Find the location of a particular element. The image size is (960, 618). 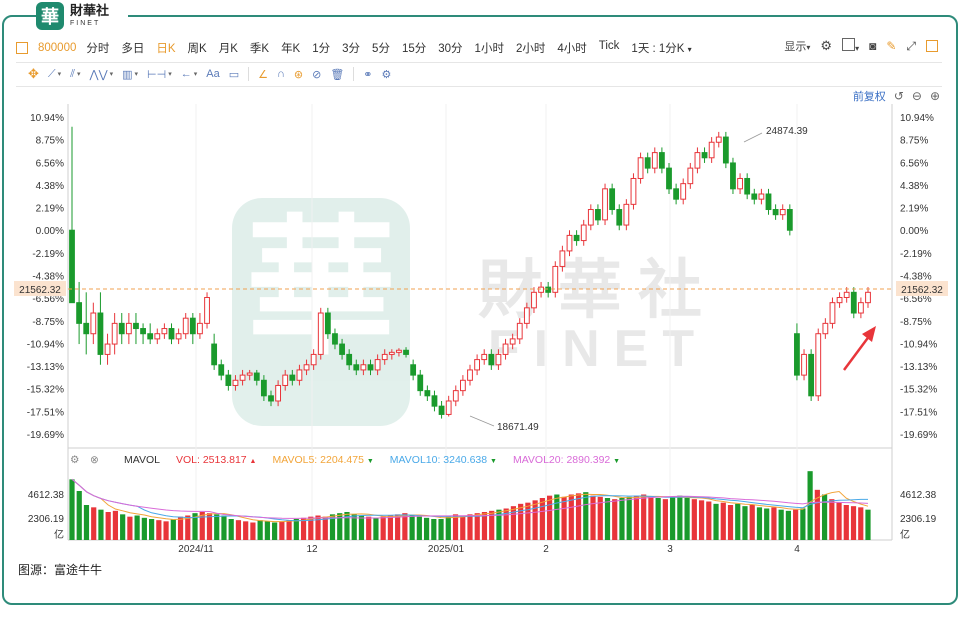

chart-controls: 前复权 ↺ ⊖ ⊕ is located at coordinates (896, 96).